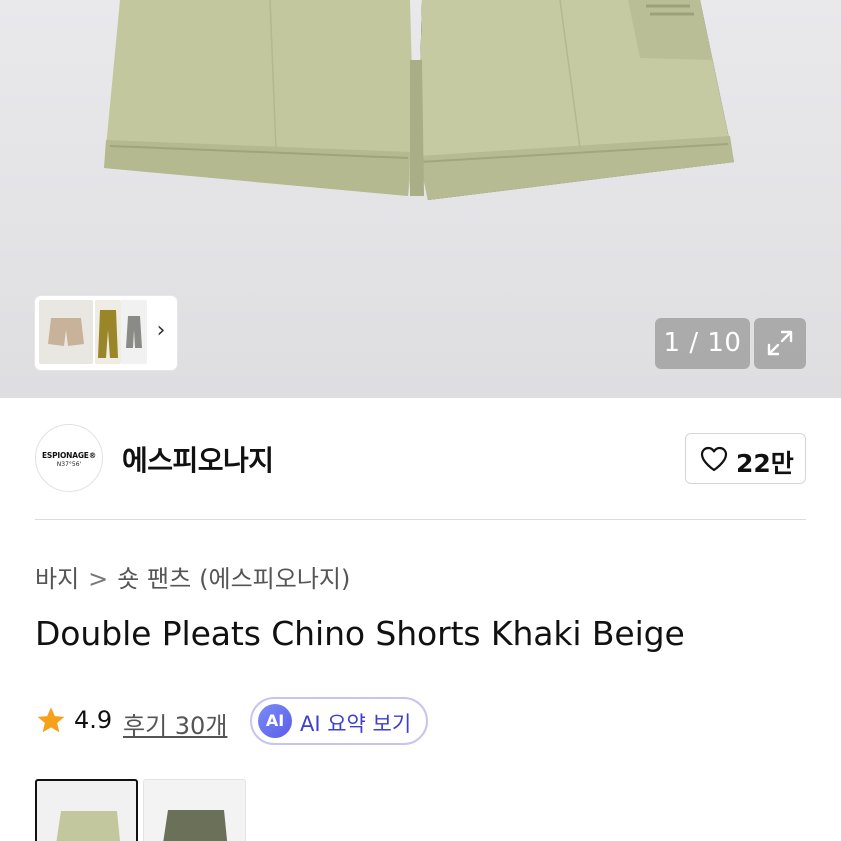 This screenshot has height=841, width=841. Describe the element at coordinates (154, 576) in the screenshot. I see `breadcrumb-subcategory: 숏 팬츠` at that location.